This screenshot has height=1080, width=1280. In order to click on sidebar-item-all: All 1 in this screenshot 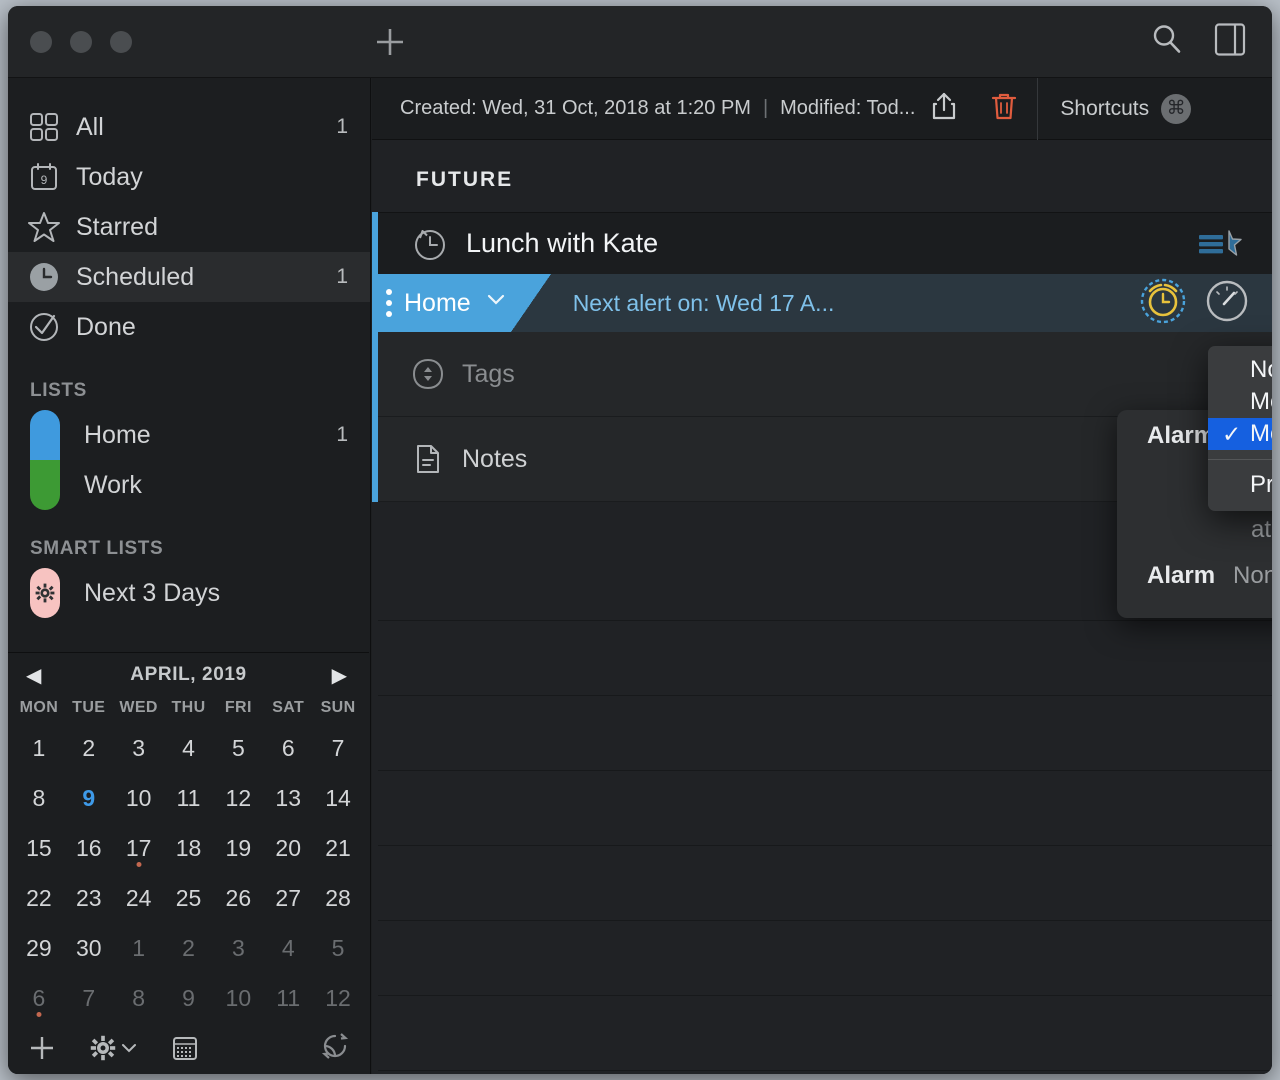, I will do `click(189, 127)`.